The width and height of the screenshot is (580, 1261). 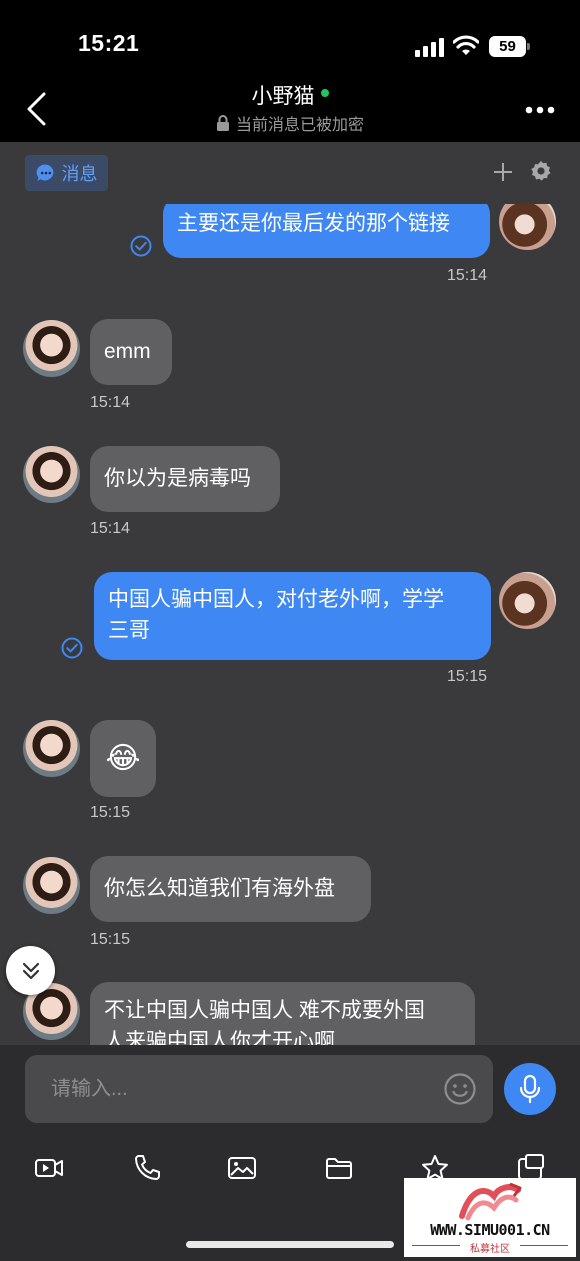 What do you see at coordinates (219, 1037) in the screenshot?
I see `message-text-line: 人来骗中国人你才开心啊` at bounding box center [219, 1037].